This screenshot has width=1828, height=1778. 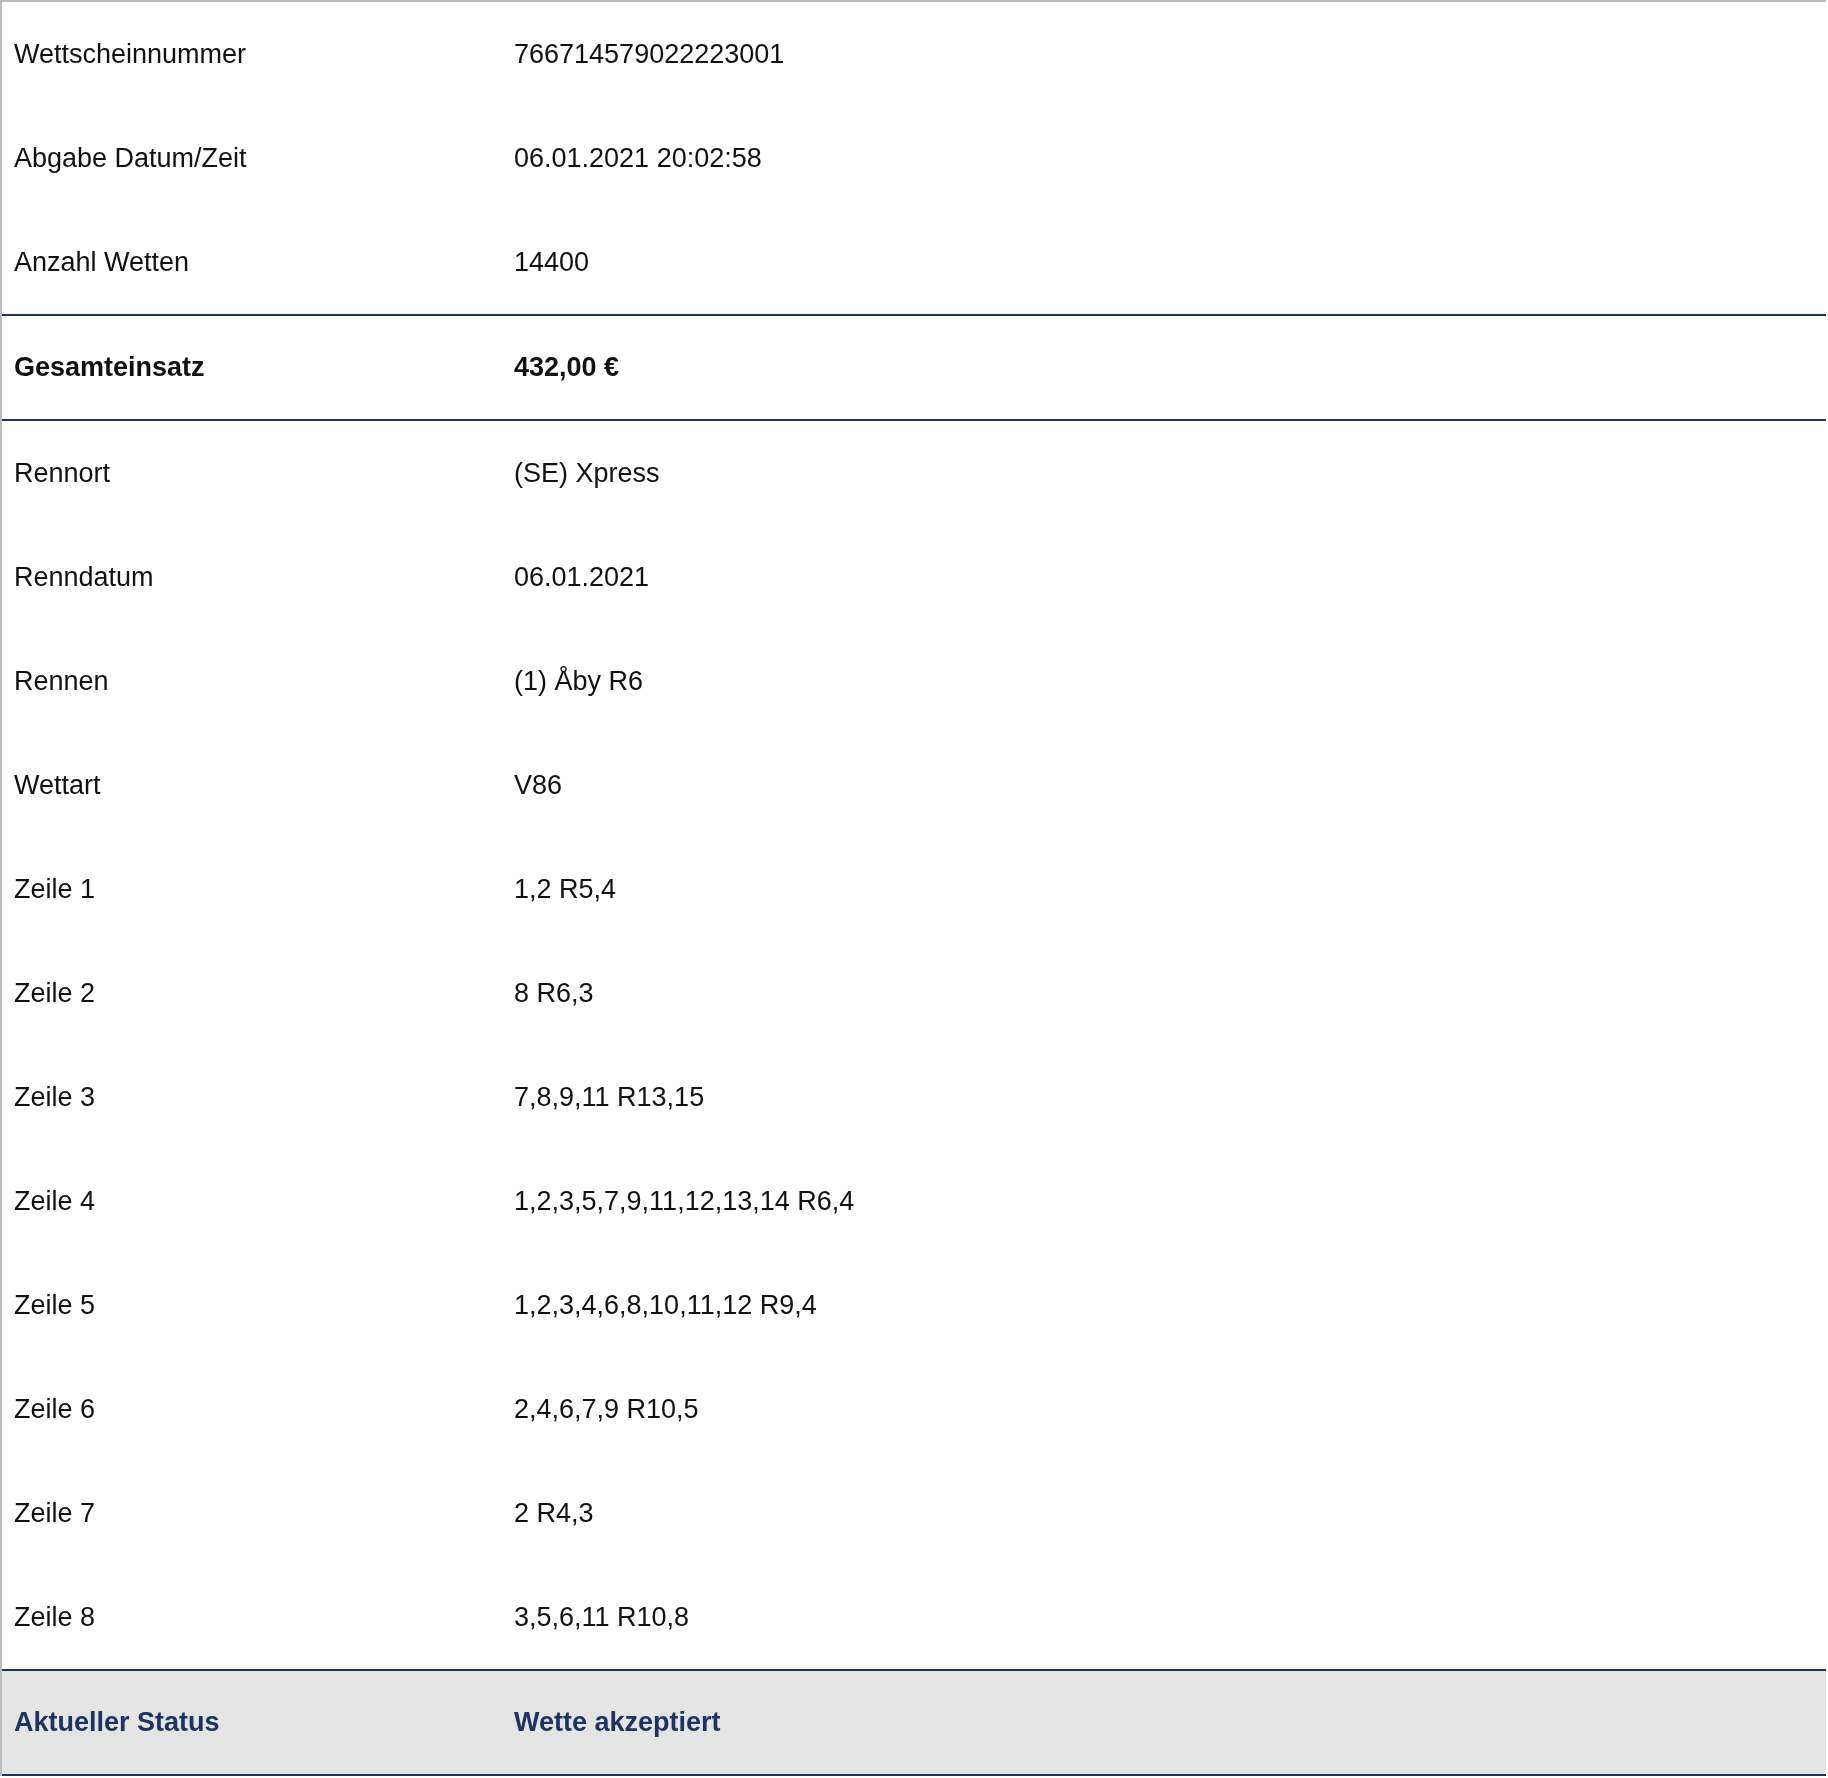 What do you see at coordinates (638, 158) in the screenshot?
I see `row-value: 06.01.2021 20:02:58` at bounding box center [638, 158].